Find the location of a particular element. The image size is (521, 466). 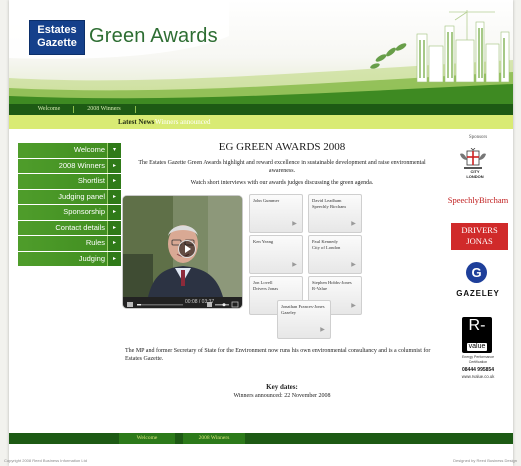

judge-video-card: Ken Yeang ▶ is located at coordinates (276, 254).